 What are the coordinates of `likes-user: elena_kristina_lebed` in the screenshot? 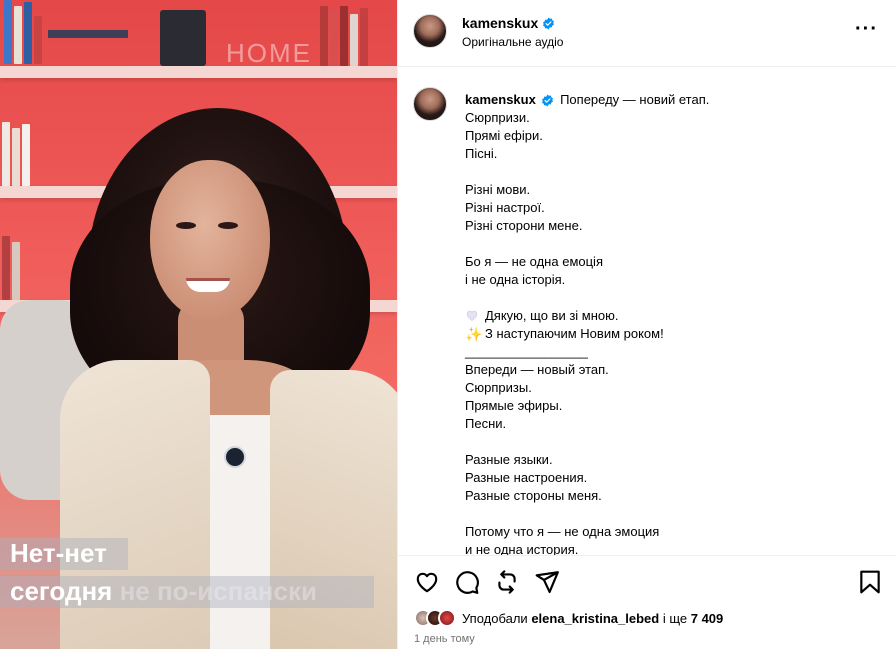 It's located at (595, 618).